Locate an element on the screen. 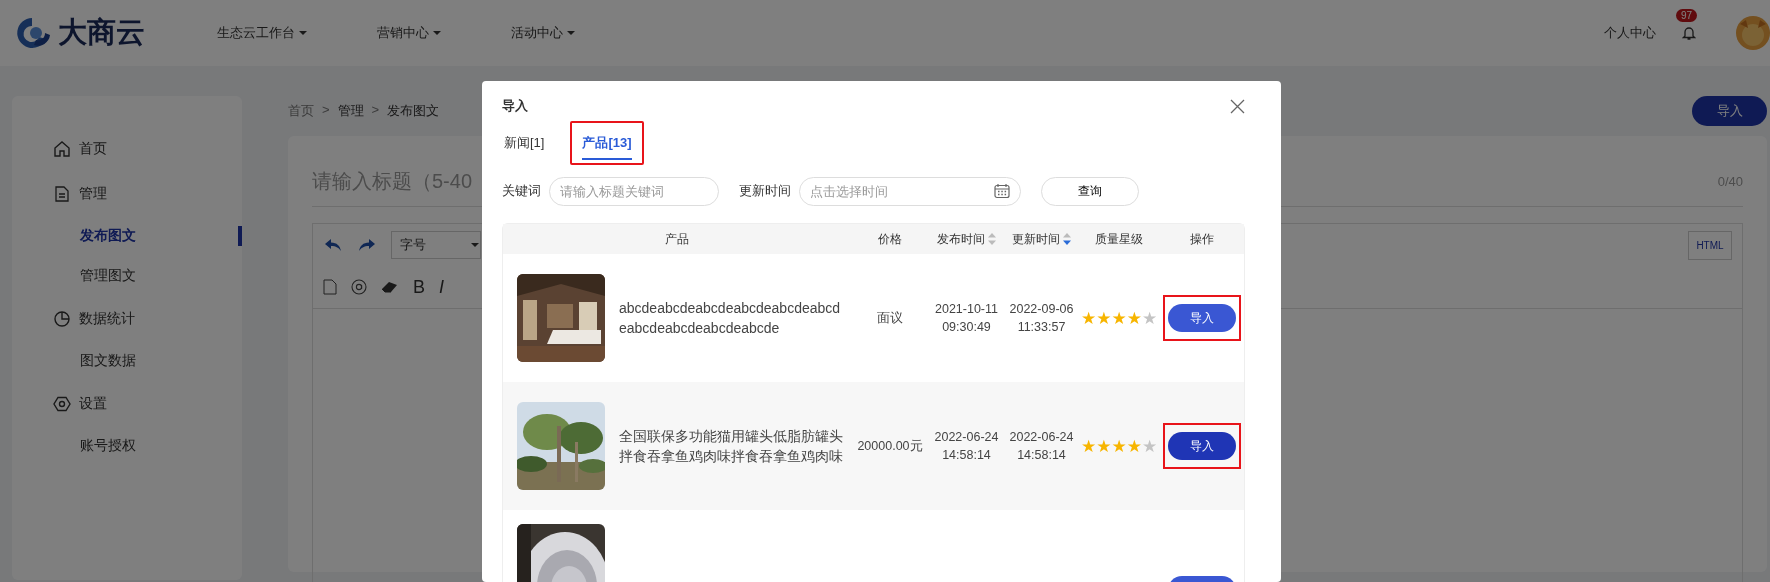 The height and width of the screenshot is (582, 1770). product-name: abcdeabcdeabcdeabcdeabcdeabcdeabcdeabcdeabcdeabcde is located at coordinates (730, 318).